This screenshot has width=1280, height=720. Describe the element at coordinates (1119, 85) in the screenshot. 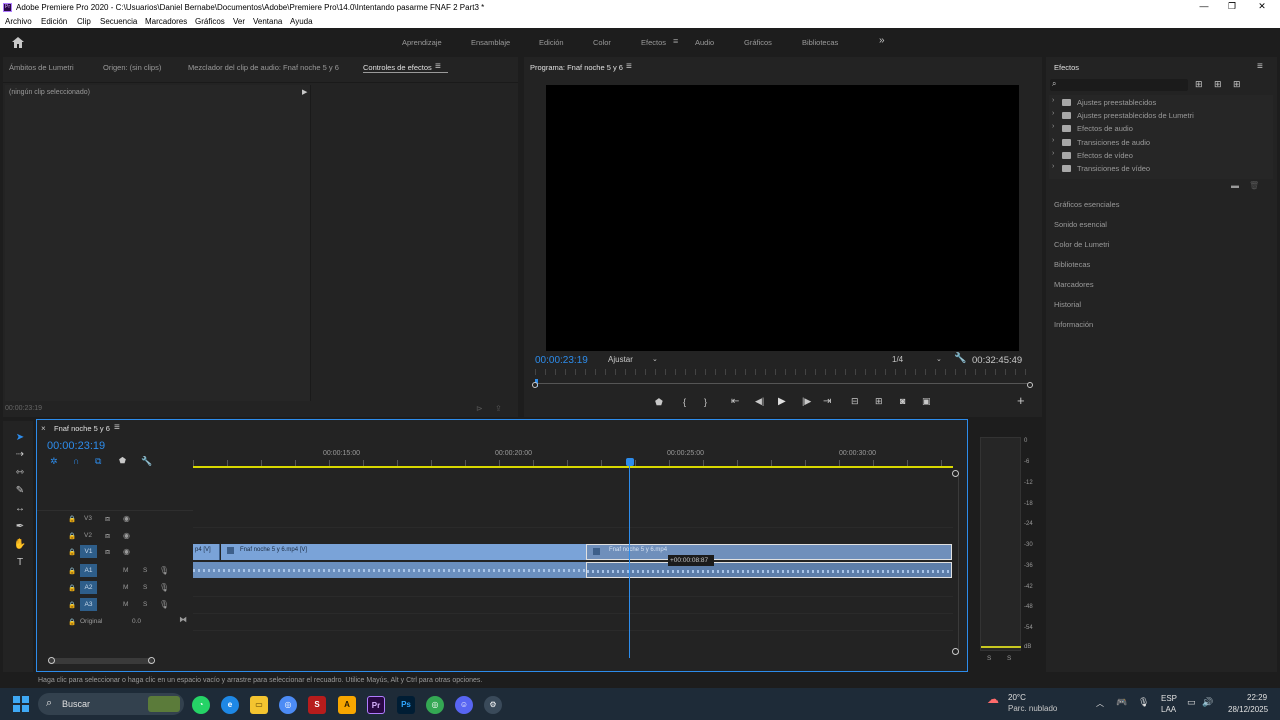

I see `effects-search-input` at that location.